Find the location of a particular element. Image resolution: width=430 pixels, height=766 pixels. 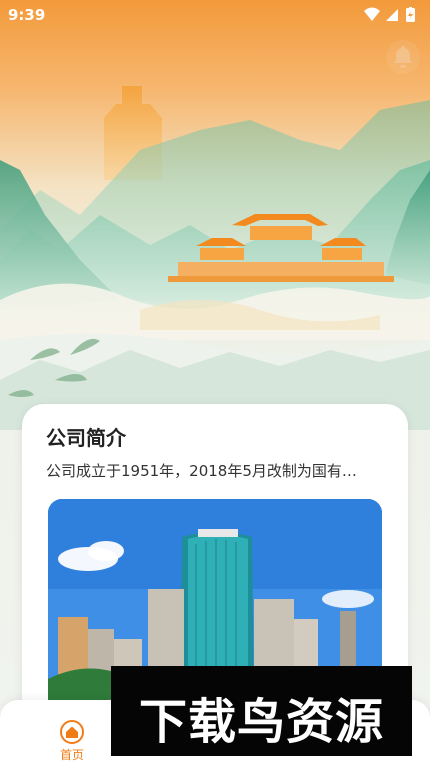

watermark-text: 下载鸟资源 is located at coordinates (261, 722).